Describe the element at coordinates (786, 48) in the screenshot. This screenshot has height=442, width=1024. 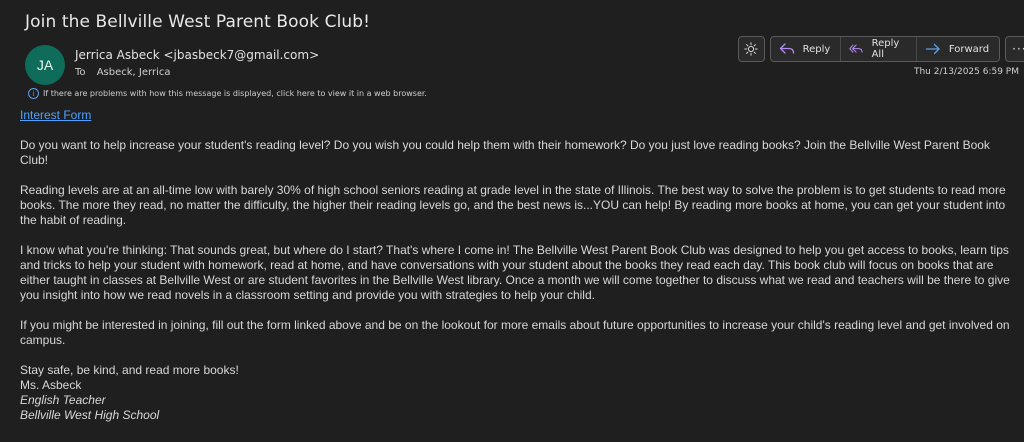
I see `reply-icon` at that location.